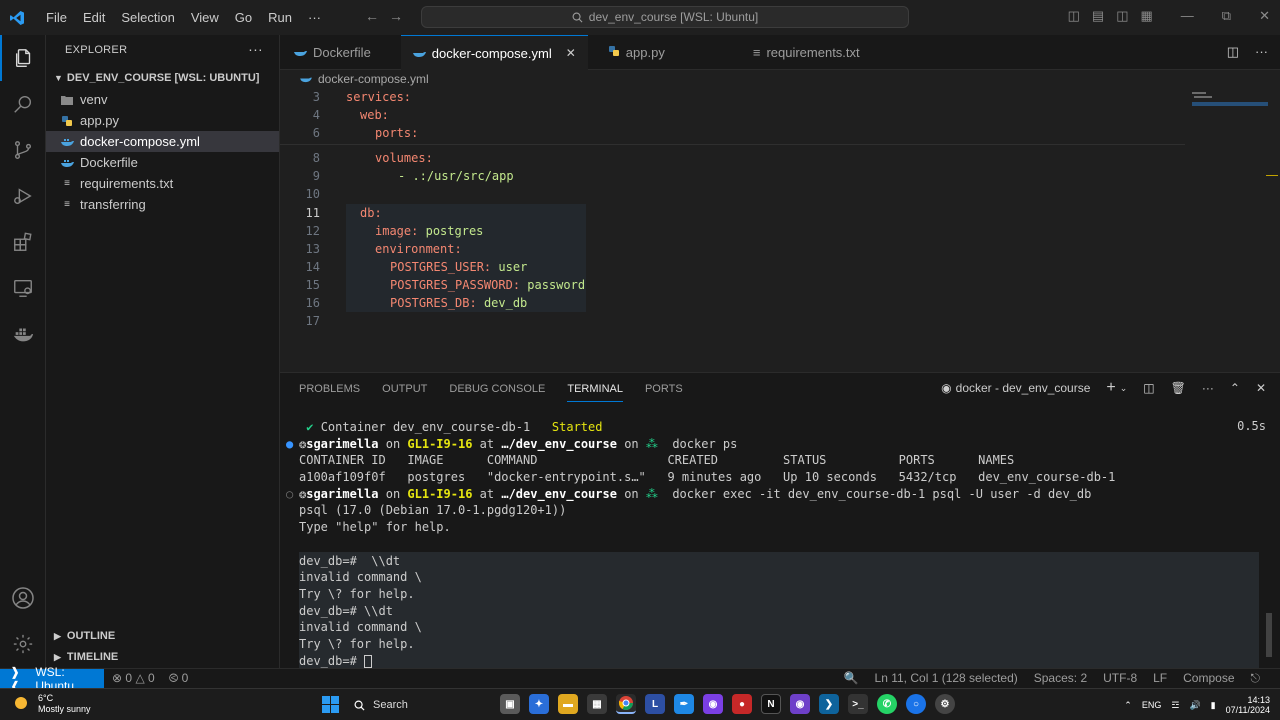  Describe the element at coordinates (306, 79) in the screenshot. I see `docker-file-icon` at that location.